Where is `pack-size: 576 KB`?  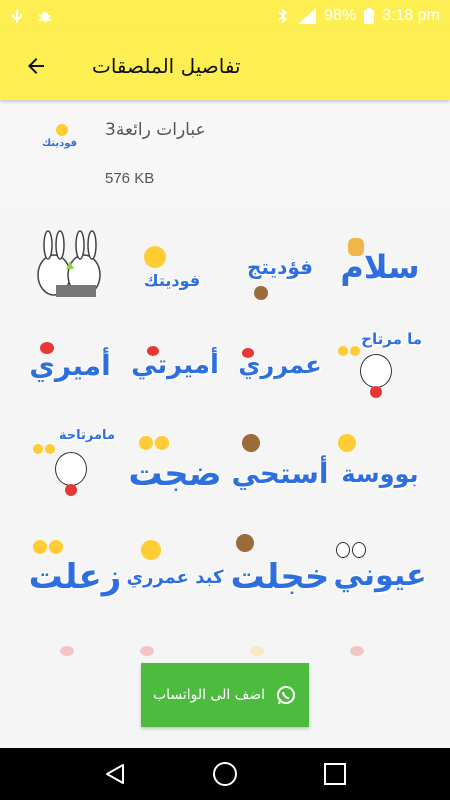
pack-size: 576 KB is located at coordinates (130, 178).